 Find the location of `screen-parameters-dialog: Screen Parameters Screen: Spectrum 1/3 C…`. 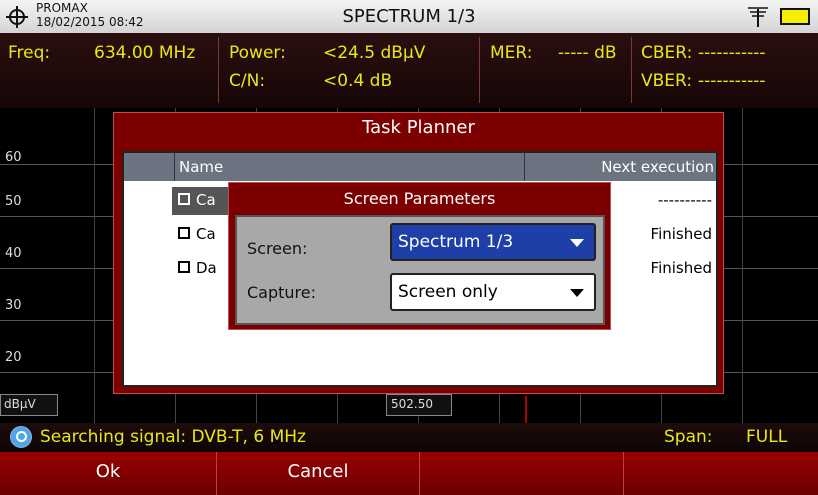

screen-parameters-dialog: Screen Parameters Screen: Spectrum 1/3 C… is located at coordinates (419, 256).